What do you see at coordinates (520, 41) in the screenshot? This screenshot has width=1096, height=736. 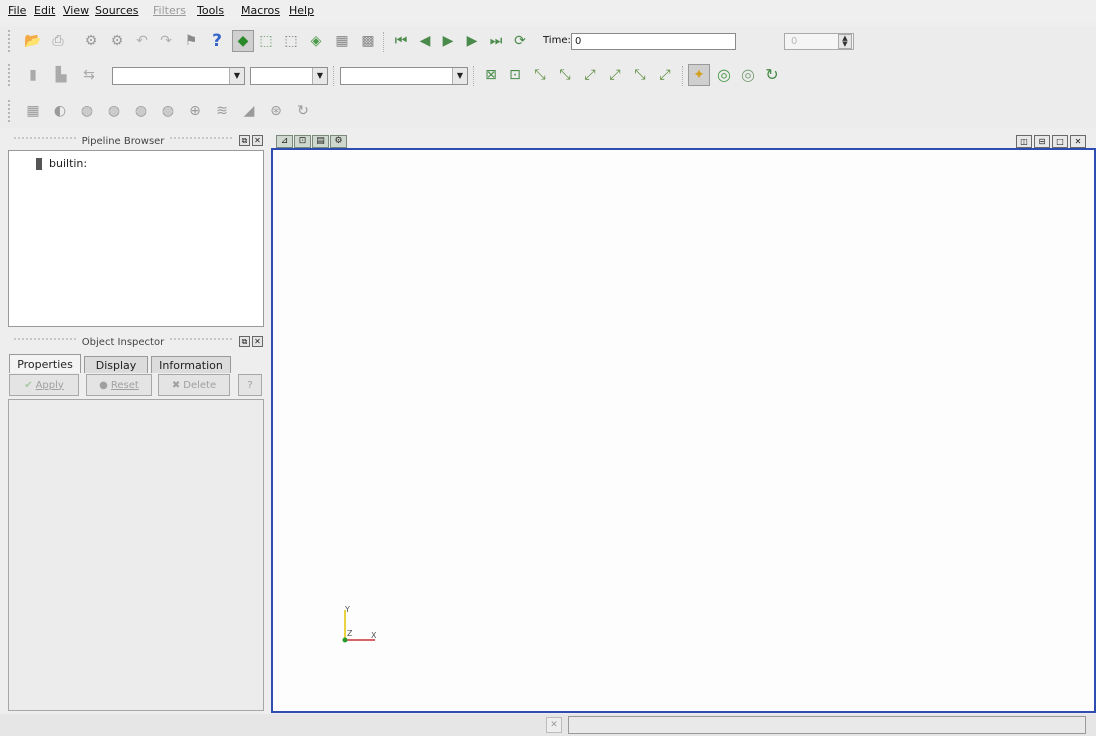 I see `loop-icon: ⟳` at bounding box center [520, 41].